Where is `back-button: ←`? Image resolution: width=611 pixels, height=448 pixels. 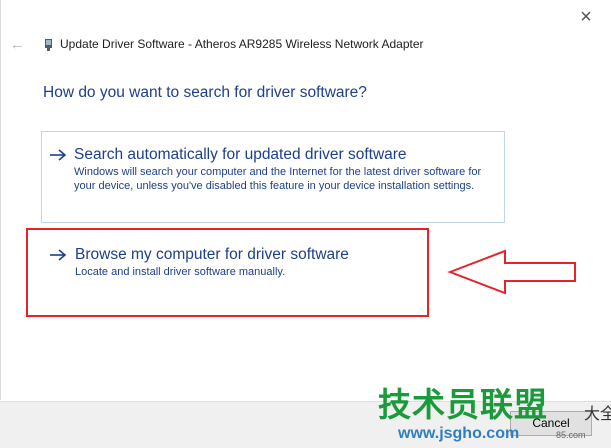 back-button: ← is located at coordinates (18, 45).